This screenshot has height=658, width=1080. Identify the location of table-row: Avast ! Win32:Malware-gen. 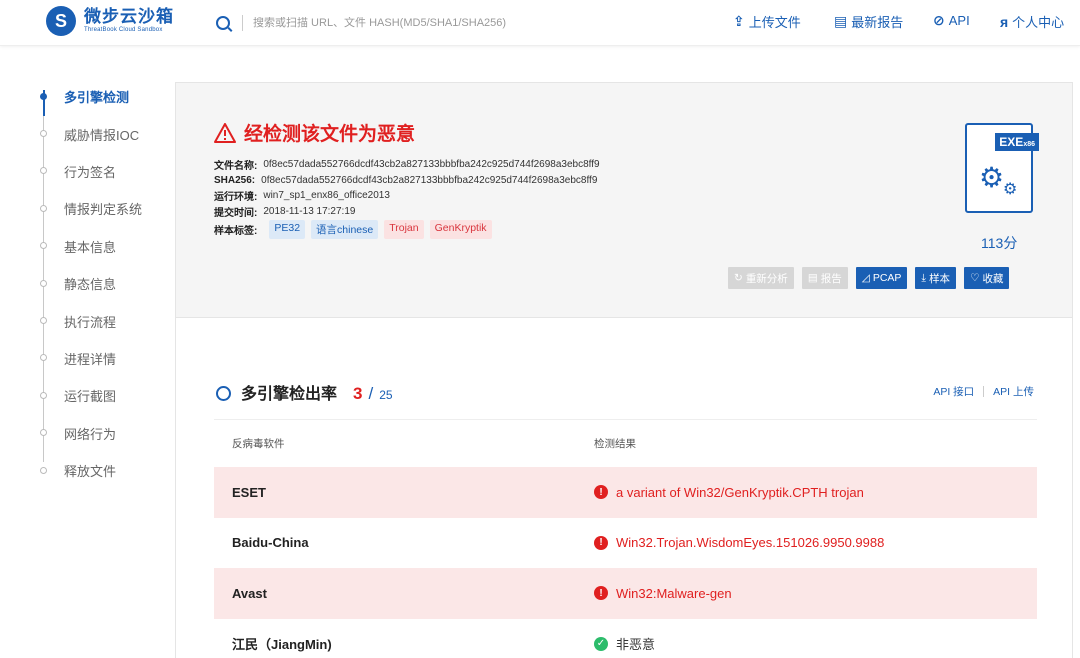
(625, 593).